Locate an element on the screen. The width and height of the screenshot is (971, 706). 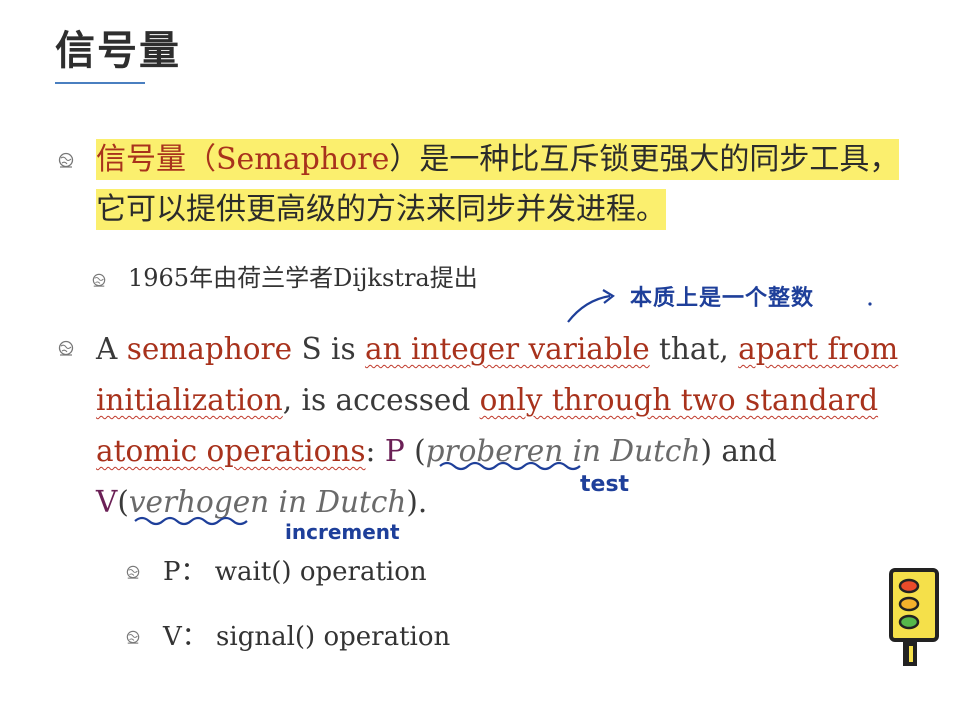
phrase-atomic-operations: atomic operations is located at coordinates (231, 451).